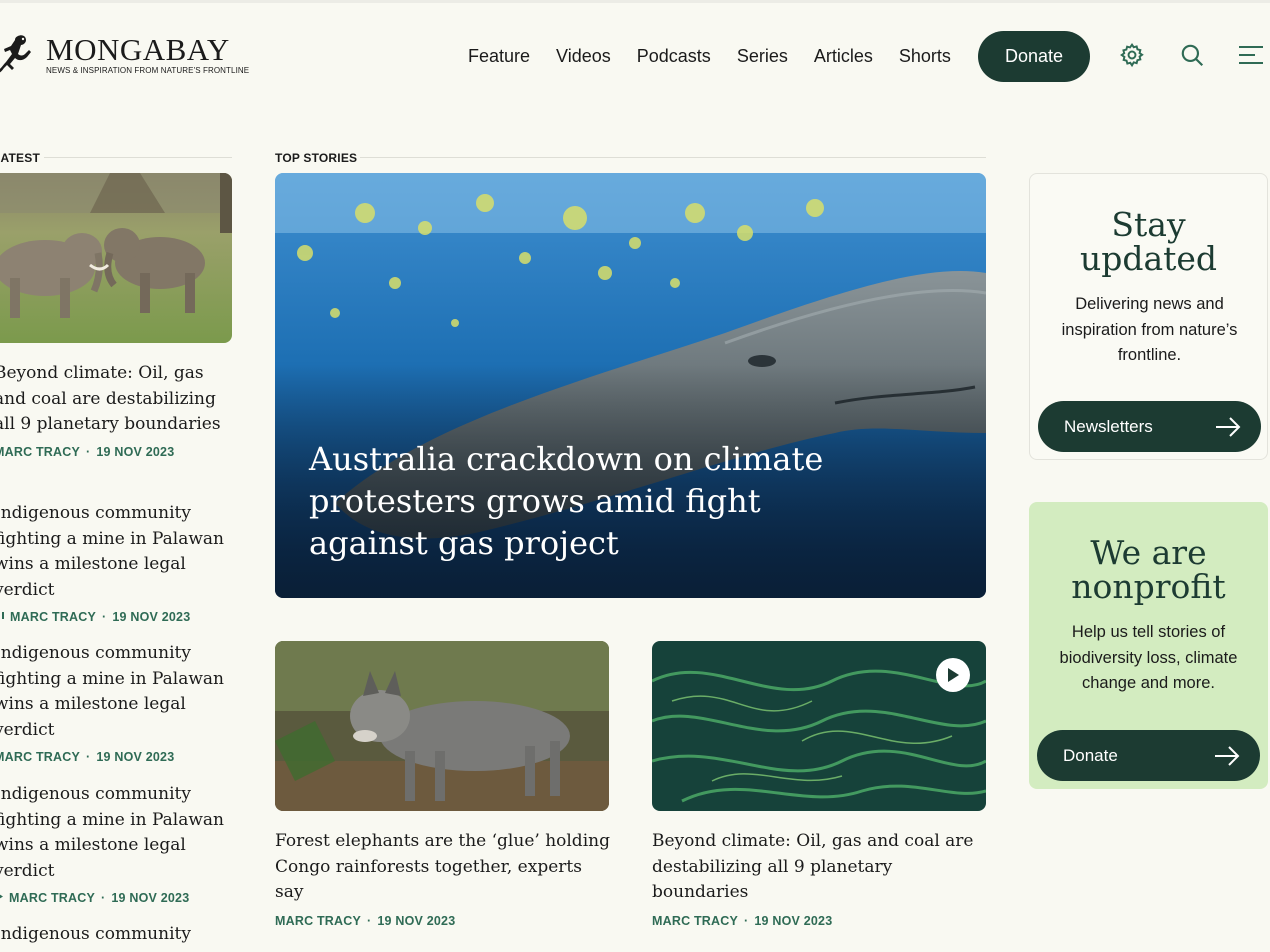 The image size is (1270, 952). I want to click on latest-elephants-image, so click(116, 258).